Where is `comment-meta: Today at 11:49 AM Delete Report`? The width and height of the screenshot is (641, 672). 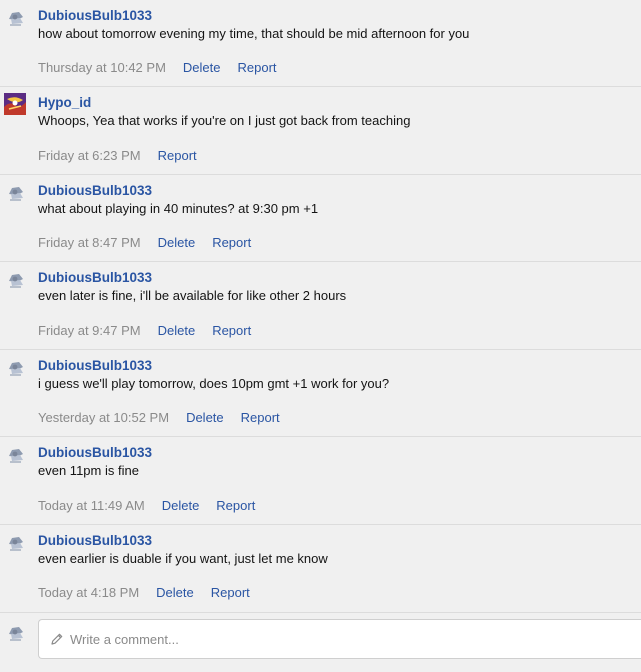
comment-meta: Today at 11:49 AM Delete Report is located at coordinates (146, 506).